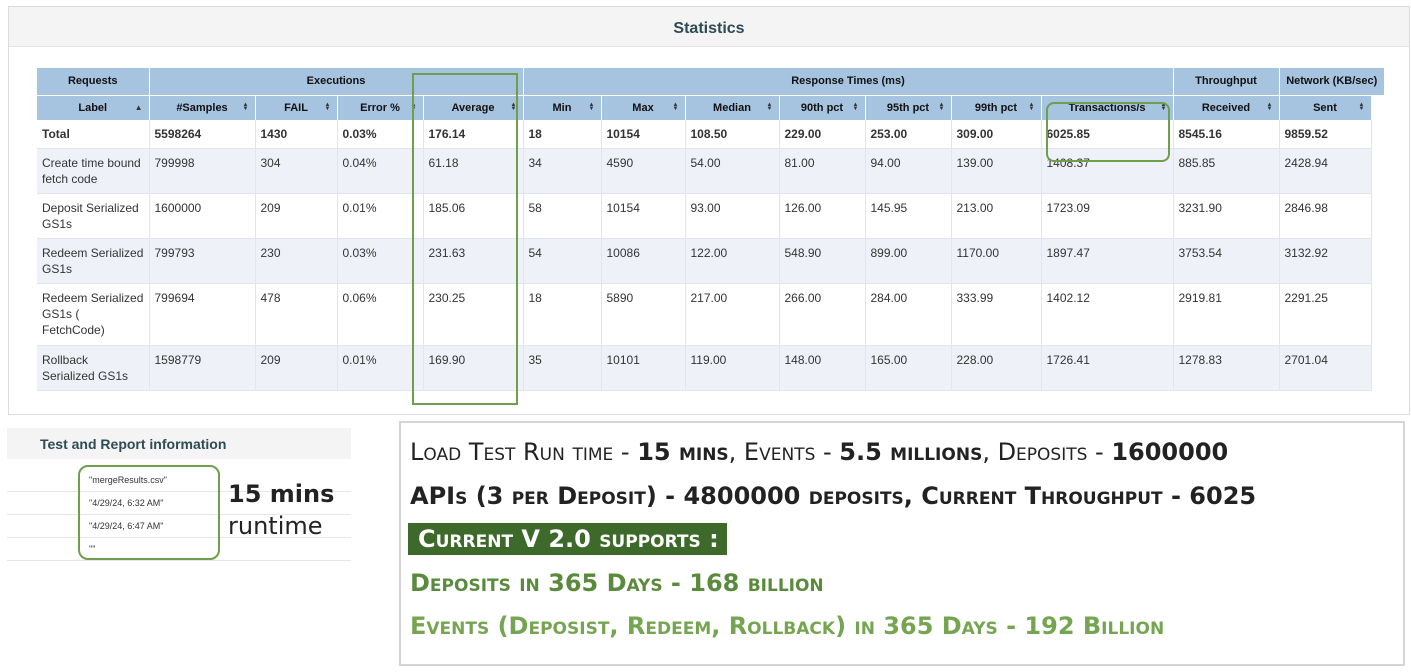 This screenshot has height=672, width=1411. Describe the element at coordinates (126, 503) in the screenshot. I see `info-value: "4/29/24, 6:32 AM"` at that location.